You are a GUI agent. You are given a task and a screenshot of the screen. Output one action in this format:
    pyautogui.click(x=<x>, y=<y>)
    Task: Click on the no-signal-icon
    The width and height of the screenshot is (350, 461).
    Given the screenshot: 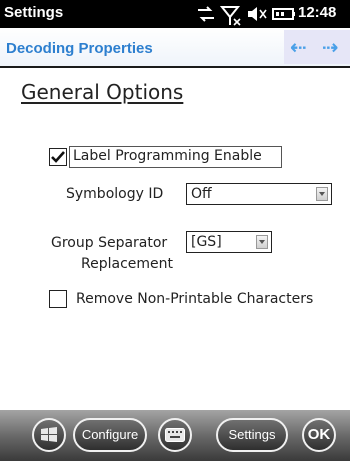 What is the action you would take?
    pyautogui.click(x=231, y=15)
    